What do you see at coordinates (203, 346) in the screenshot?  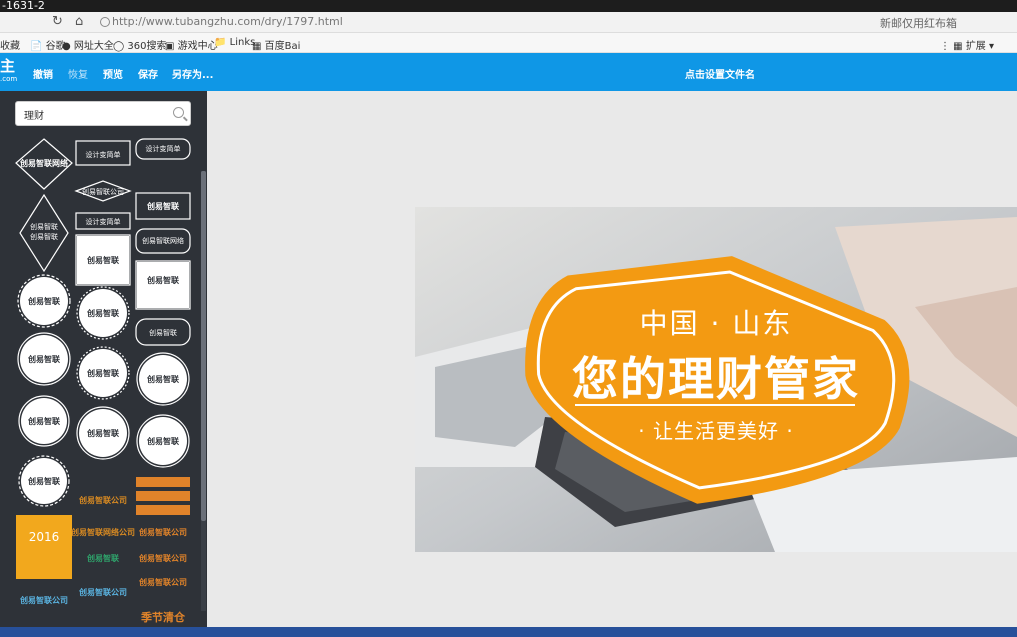 I see `sidebar-scrollbar-thumb` at bounding box center [203, 346].